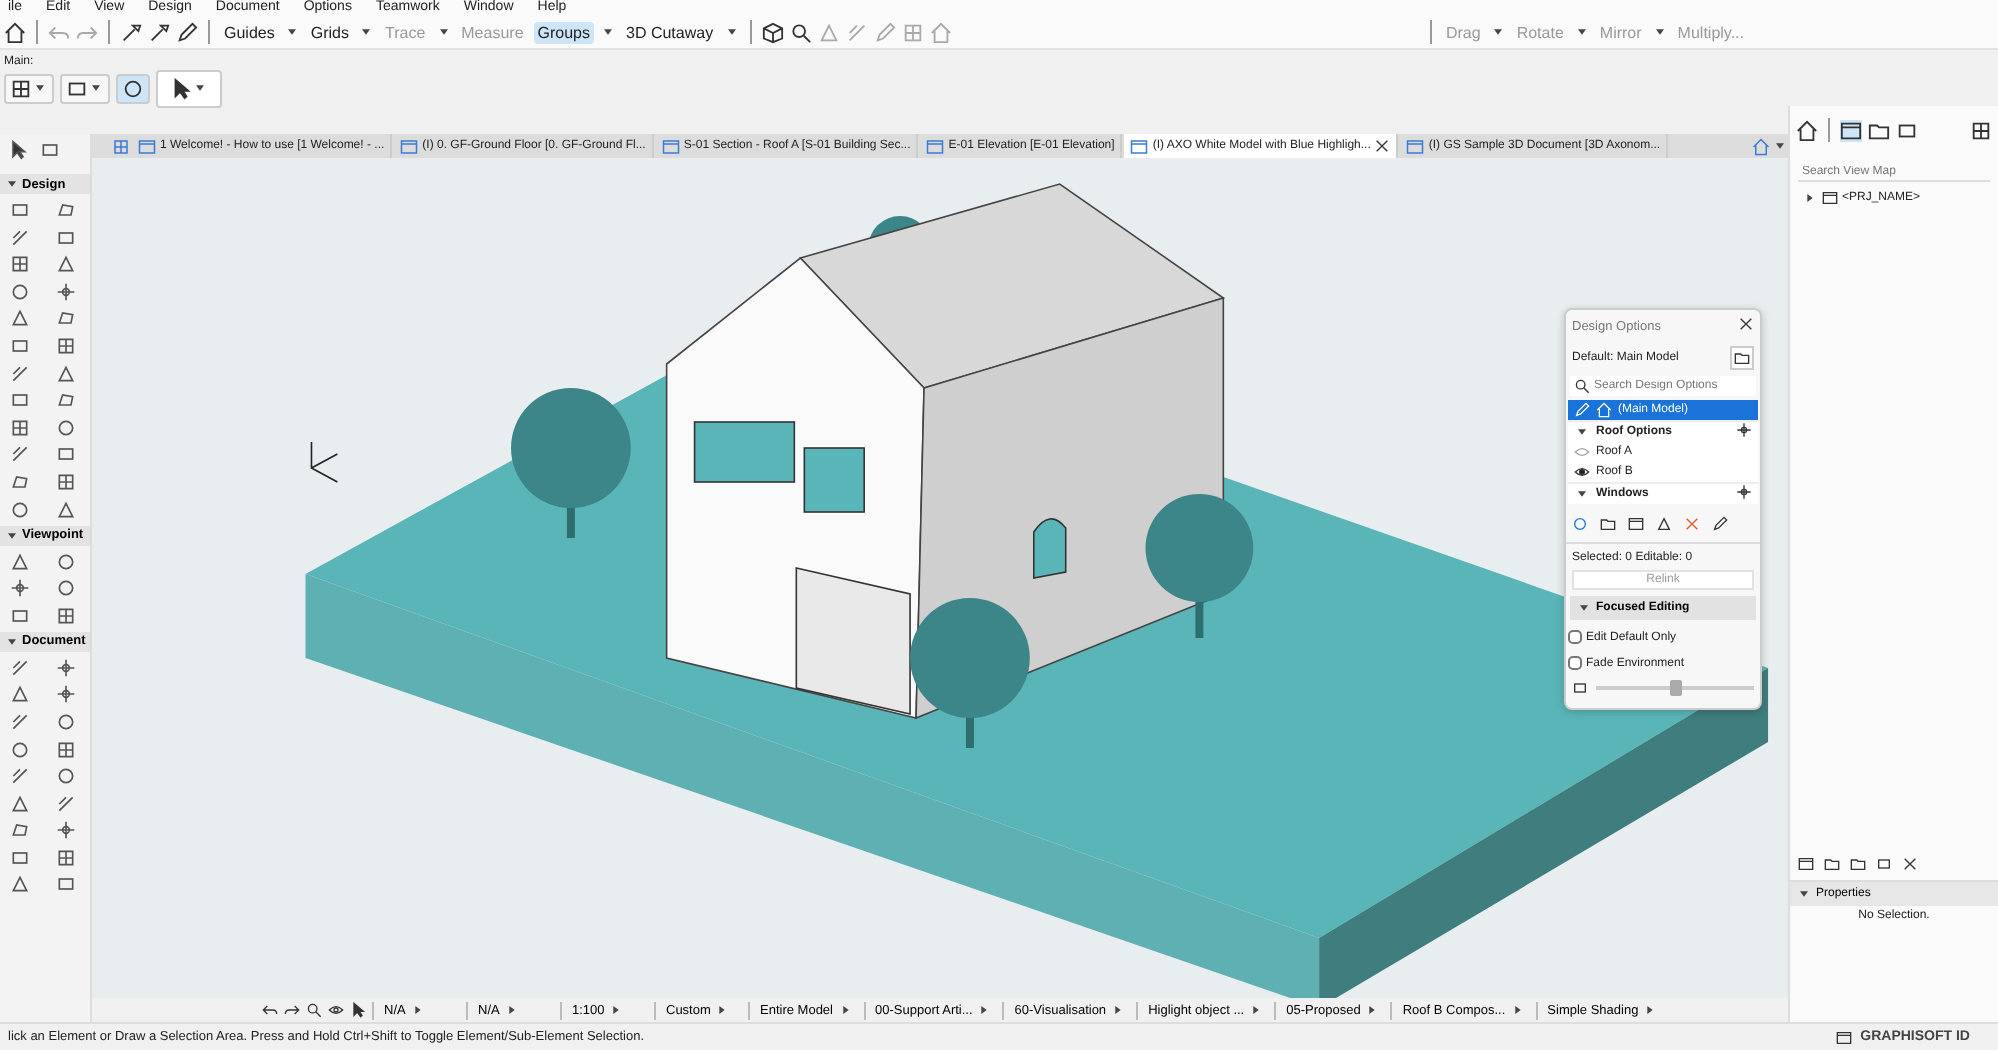 The height and width of the screenshot is (1050, 1998). I want to click on redo-icon, so click(292, 1010).